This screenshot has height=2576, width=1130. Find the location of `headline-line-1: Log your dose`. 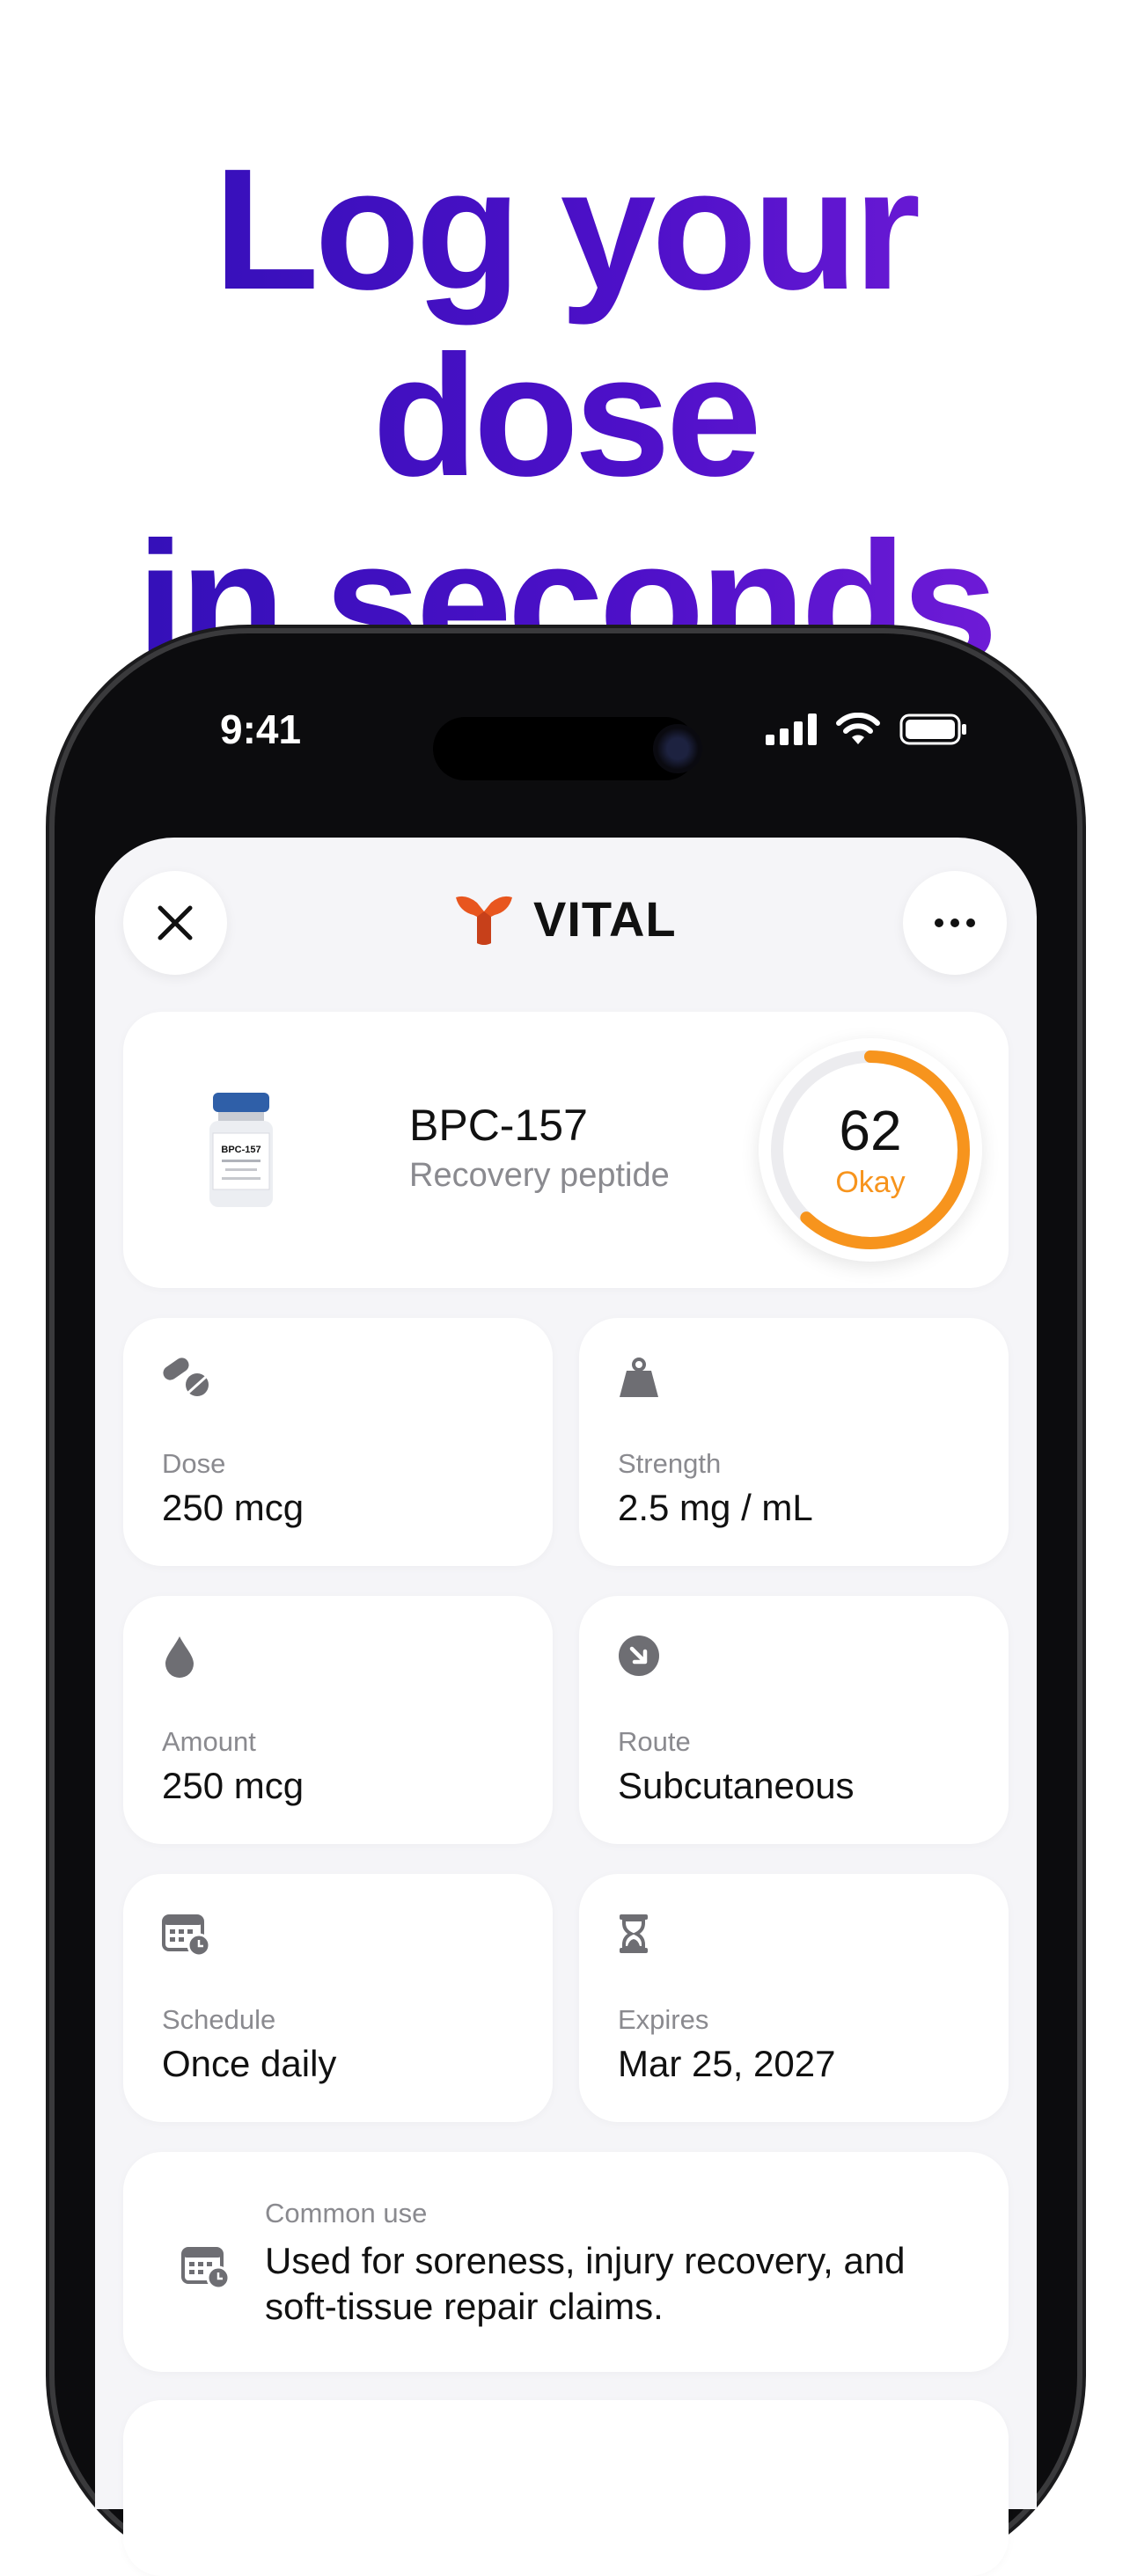

headline-line-1: Log your dose is located at coordinates (565, 322).